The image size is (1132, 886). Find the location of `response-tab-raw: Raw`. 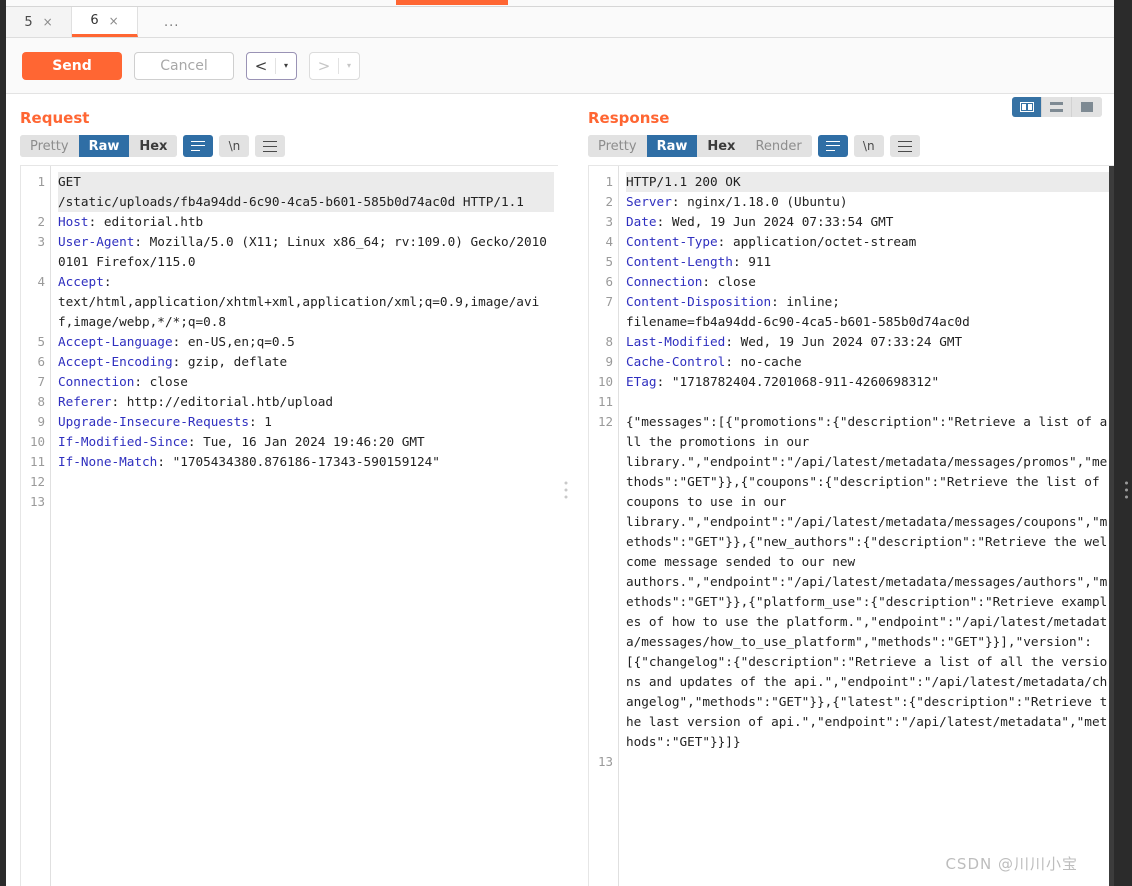

response-tab-raw: Raw is located at coordinates (672, 146).